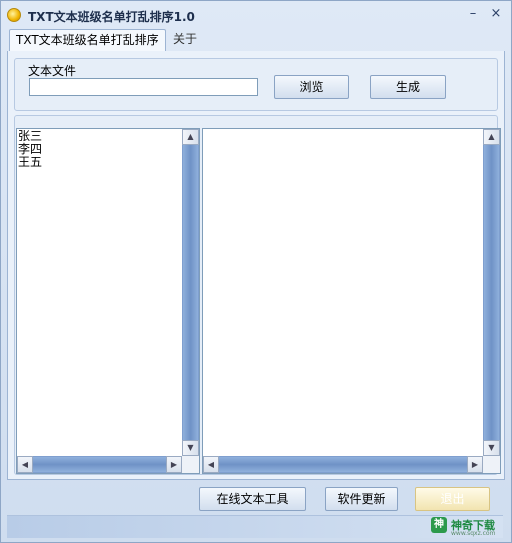 This screenshot has width=512, height=543. Describe the element at coordinates (496, 14) in the screenshot. I see `close-button: ×` at that location.